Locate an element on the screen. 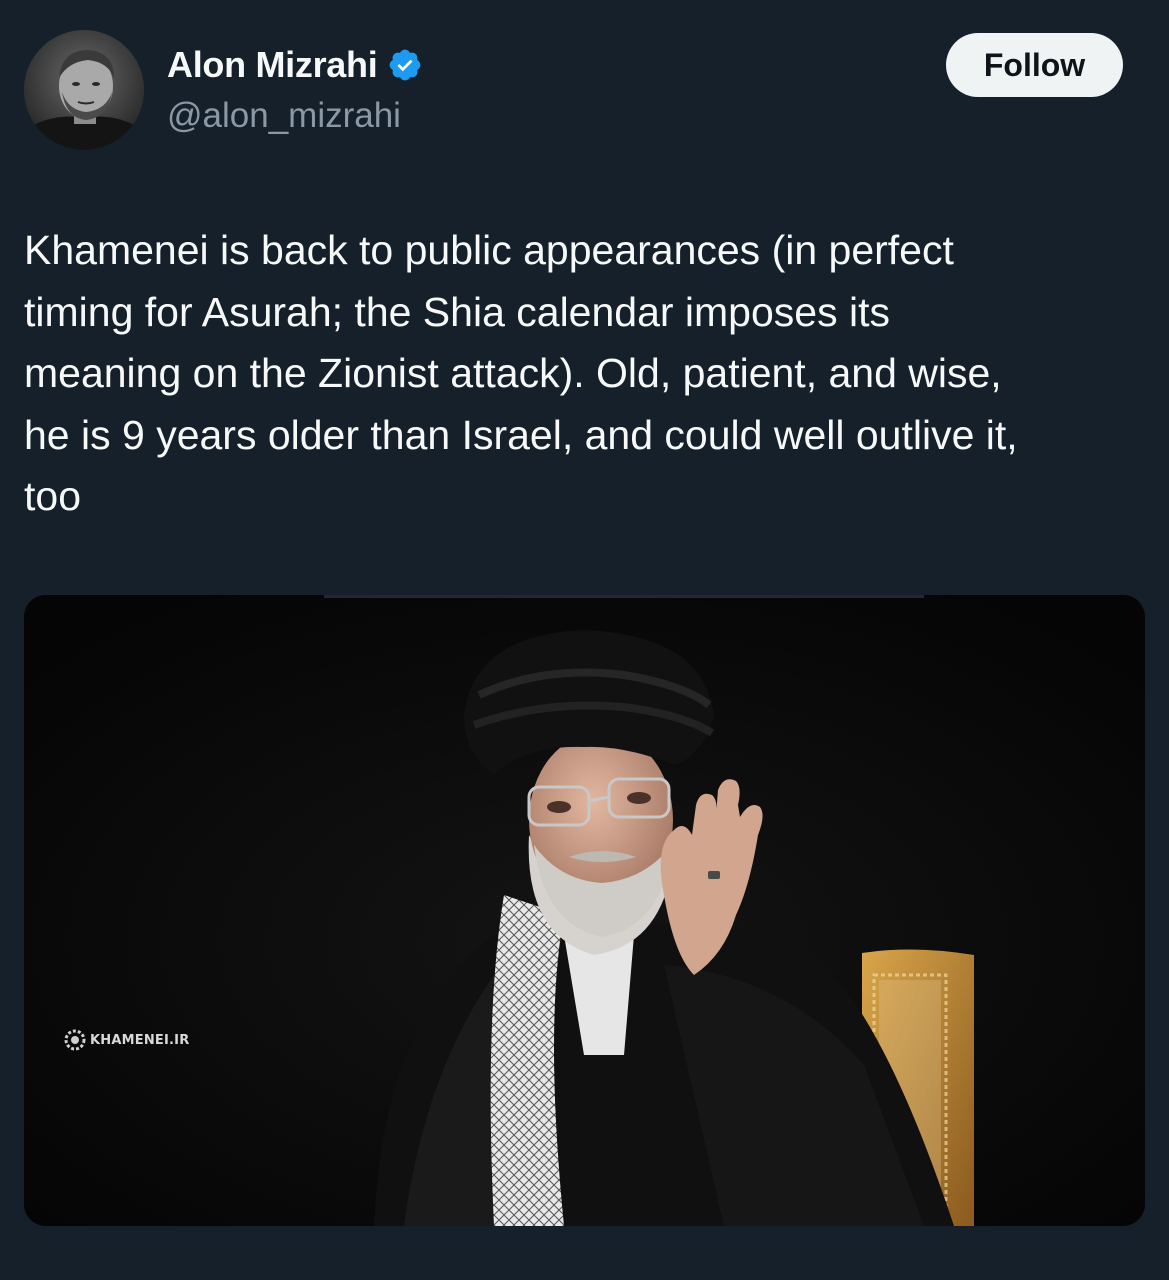 The height and width of the screenshot is (1280, 1169). watermark-text: KHAMENEI.IR is located at coordinates (140, 1040).